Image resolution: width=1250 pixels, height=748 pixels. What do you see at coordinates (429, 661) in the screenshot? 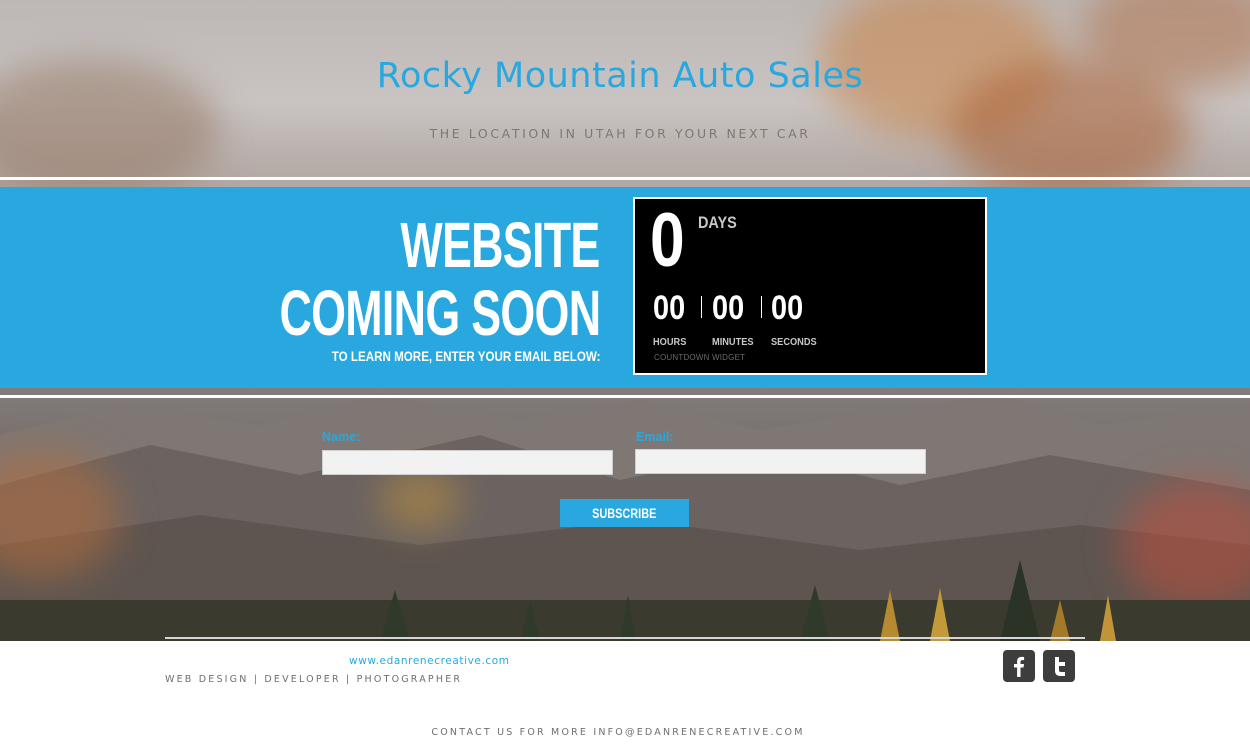
I see `footer-website-link: www.edanrenecreative.com` at bounding box center [429, 661].